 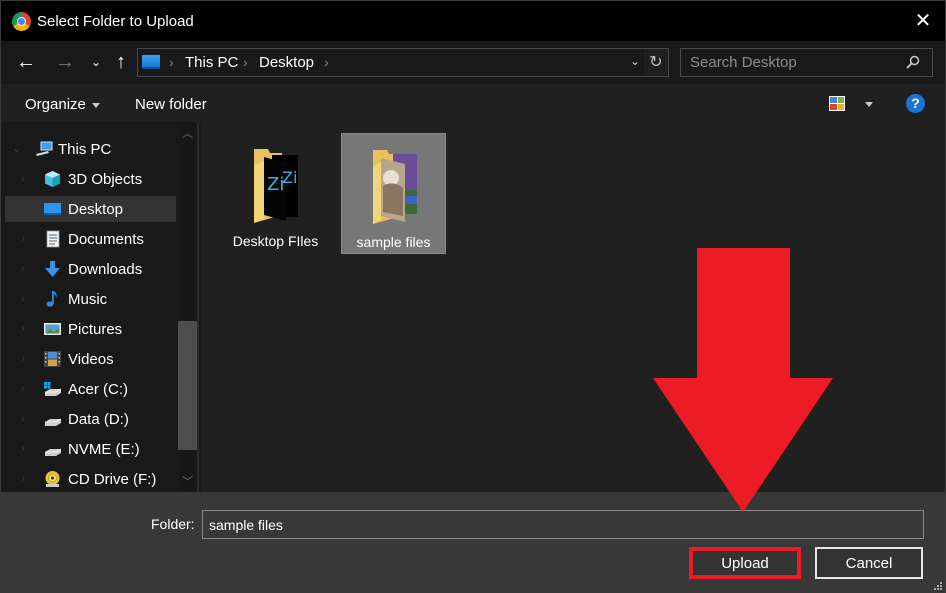 I want to click on forward-button: →, so click(x=65, y=62).